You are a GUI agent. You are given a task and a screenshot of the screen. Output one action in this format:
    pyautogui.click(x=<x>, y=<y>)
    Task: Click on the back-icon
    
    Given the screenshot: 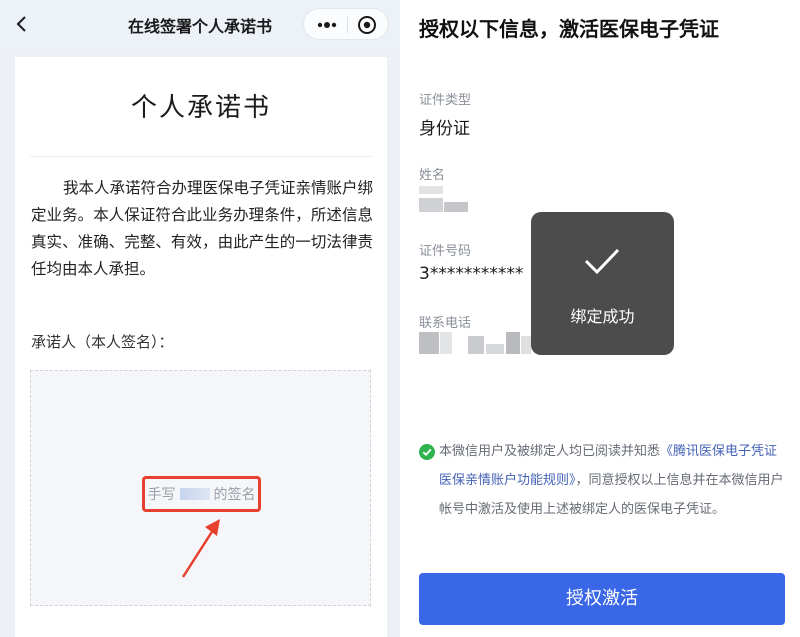 What is the action you would take?
    pyautogui.click(x=22, y=24)
    